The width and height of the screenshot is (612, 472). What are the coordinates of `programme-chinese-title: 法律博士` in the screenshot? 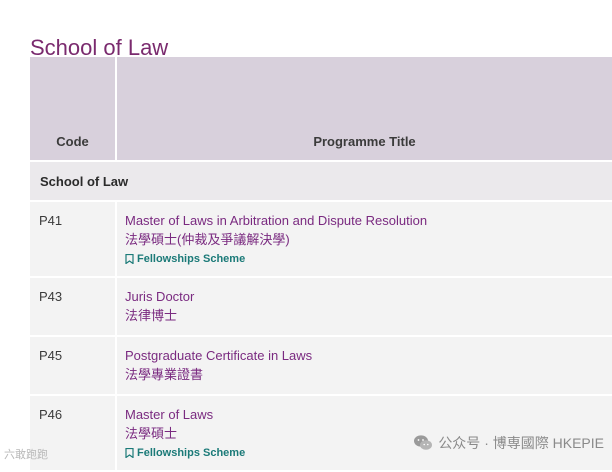 It's located at (368, 315).